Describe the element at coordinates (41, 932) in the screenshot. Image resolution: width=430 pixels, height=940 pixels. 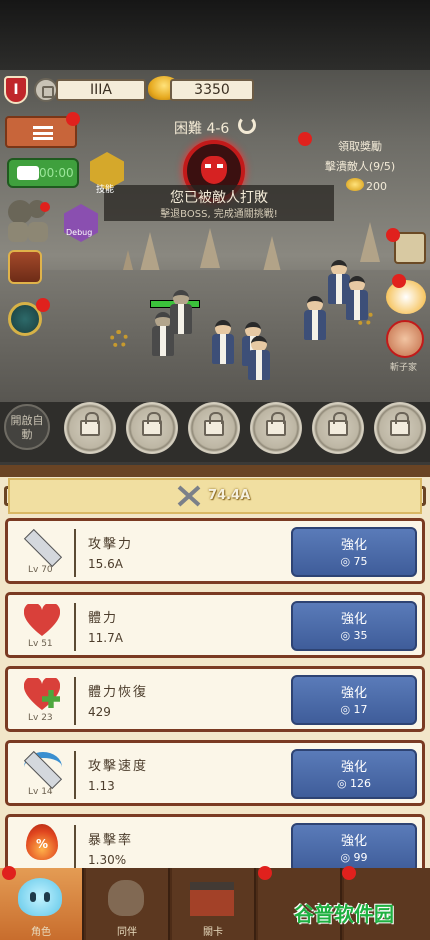
I see `tab-label: 角色` at that location.